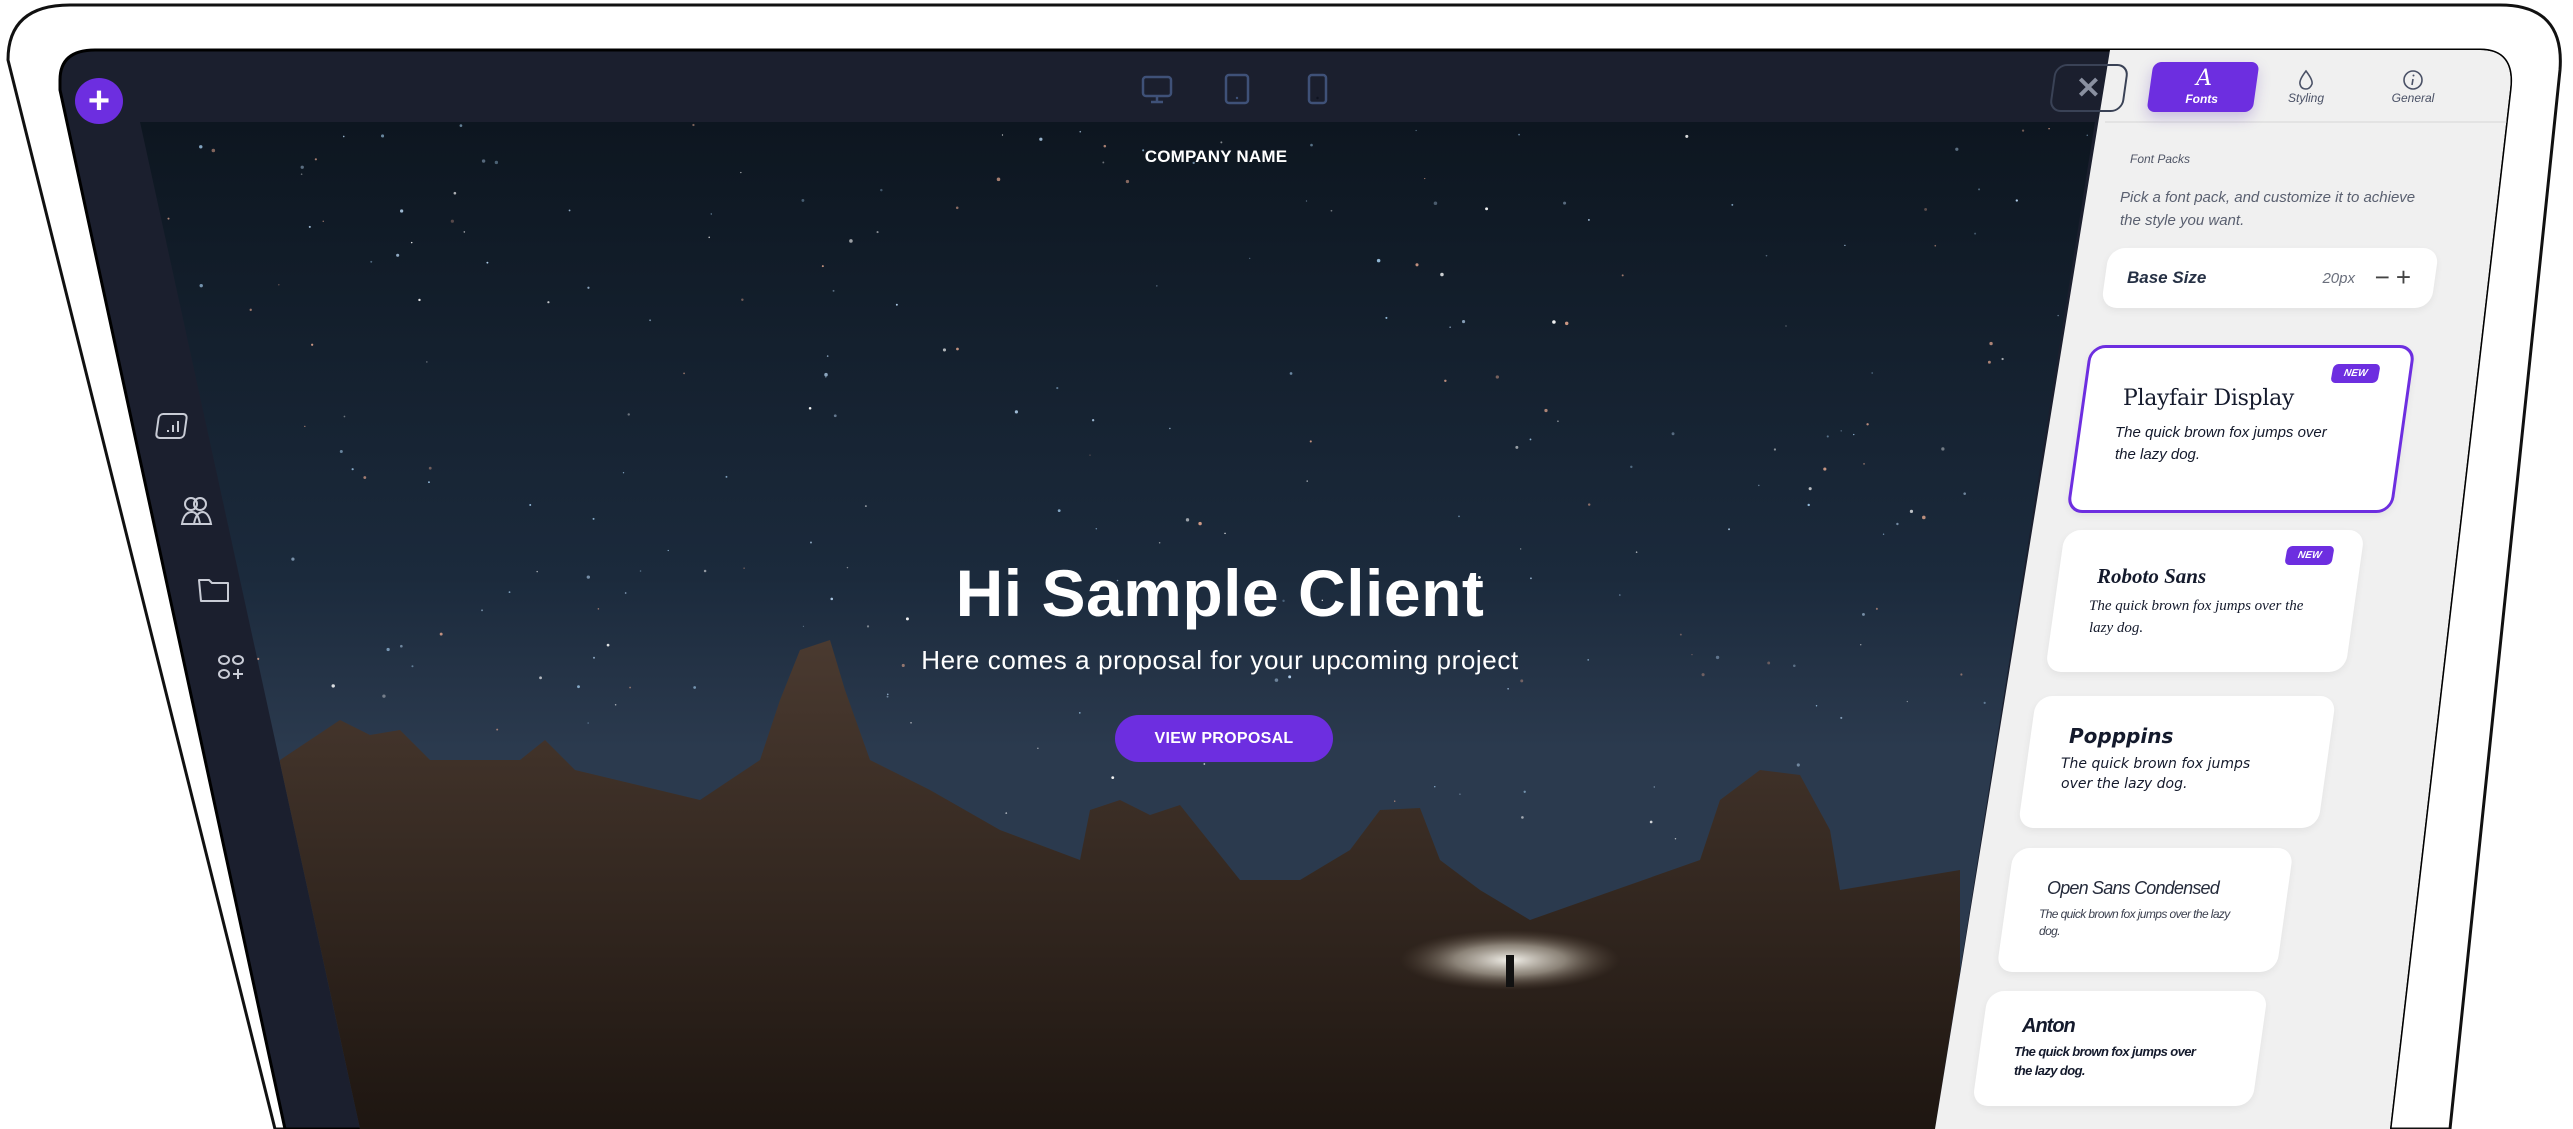 This screenshot has width=2573, height=1129. I want to click on tab-fonts: A Fonts, so click(2203, 87).